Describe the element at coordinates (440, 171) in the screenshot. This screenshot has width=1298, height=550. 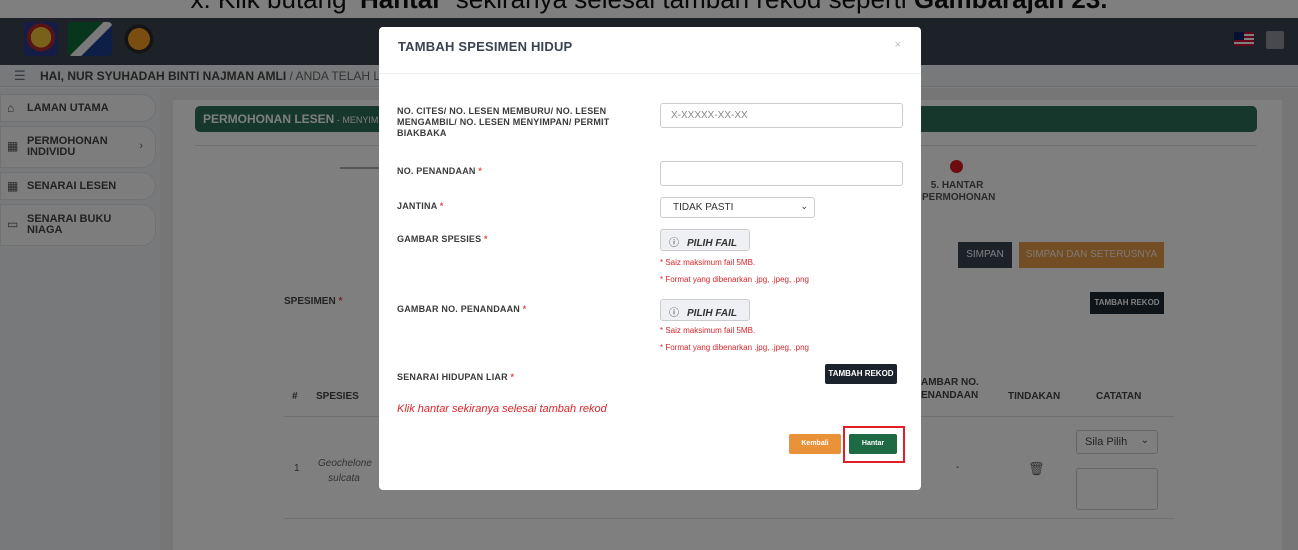
I see `penandaan-label: NO. PENANDAAN *` at that location.